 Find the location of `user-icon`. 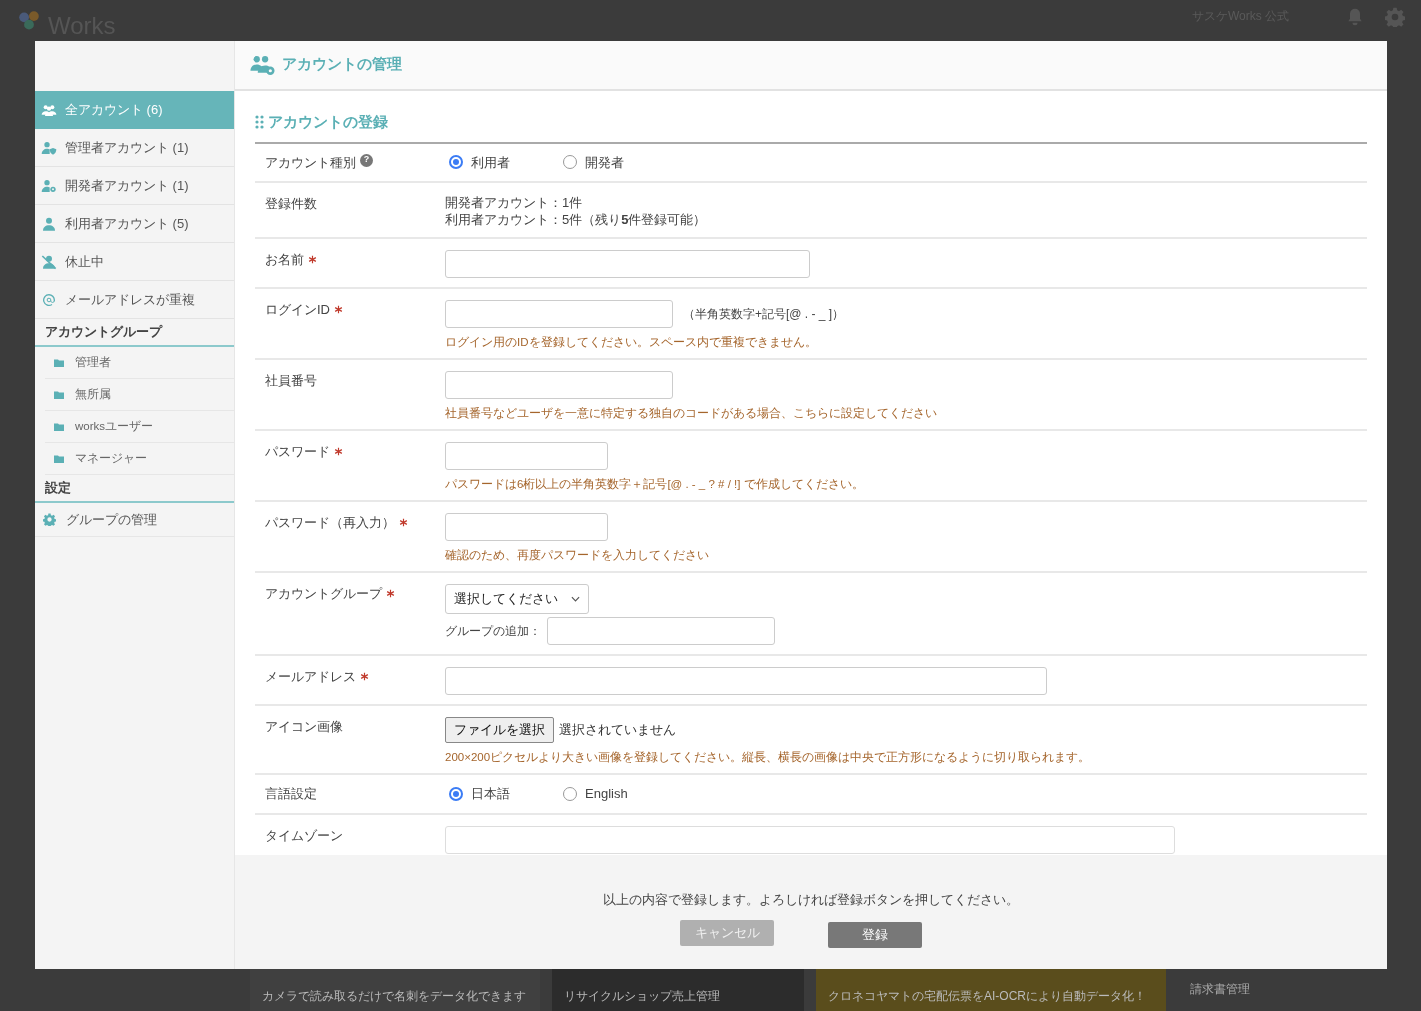

user-icon is located at coordinates (49, 223).